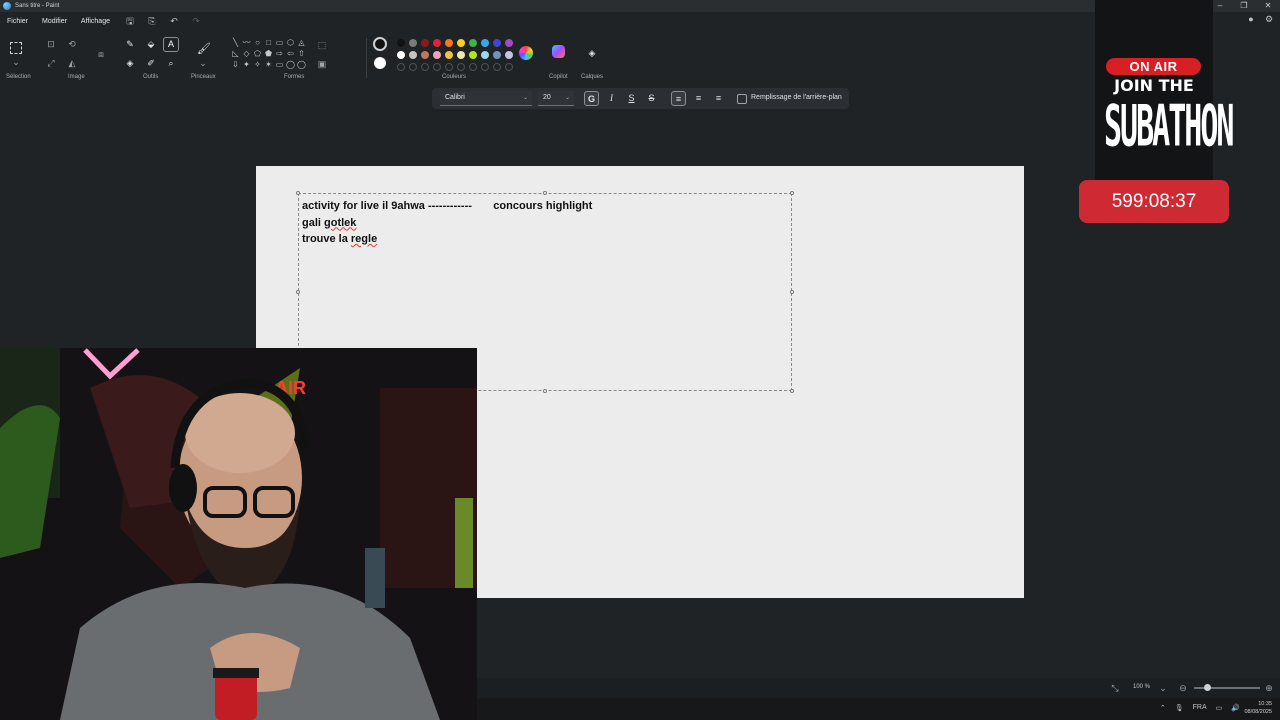 The width and height of the screenshot is (1280, 720). What do you see at coordinates (101, 54) in the screenshot?
I see `image-remove-bg-icon: ⧈` at bounding box center [101, 54].